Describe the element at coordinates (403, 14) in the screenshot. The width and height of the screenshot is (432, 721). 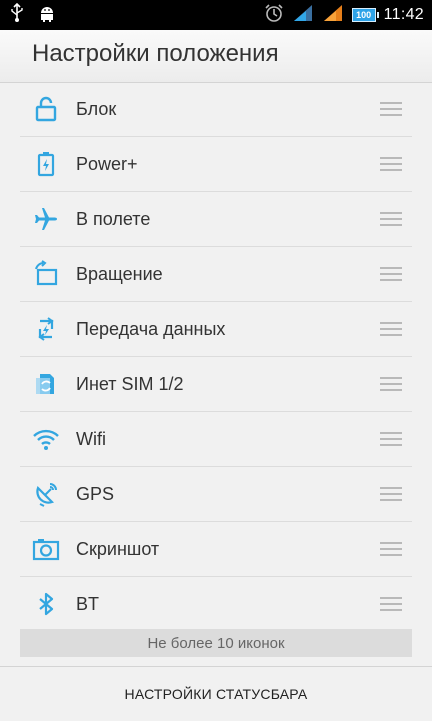
I see `status-time: 11:42` at that location.